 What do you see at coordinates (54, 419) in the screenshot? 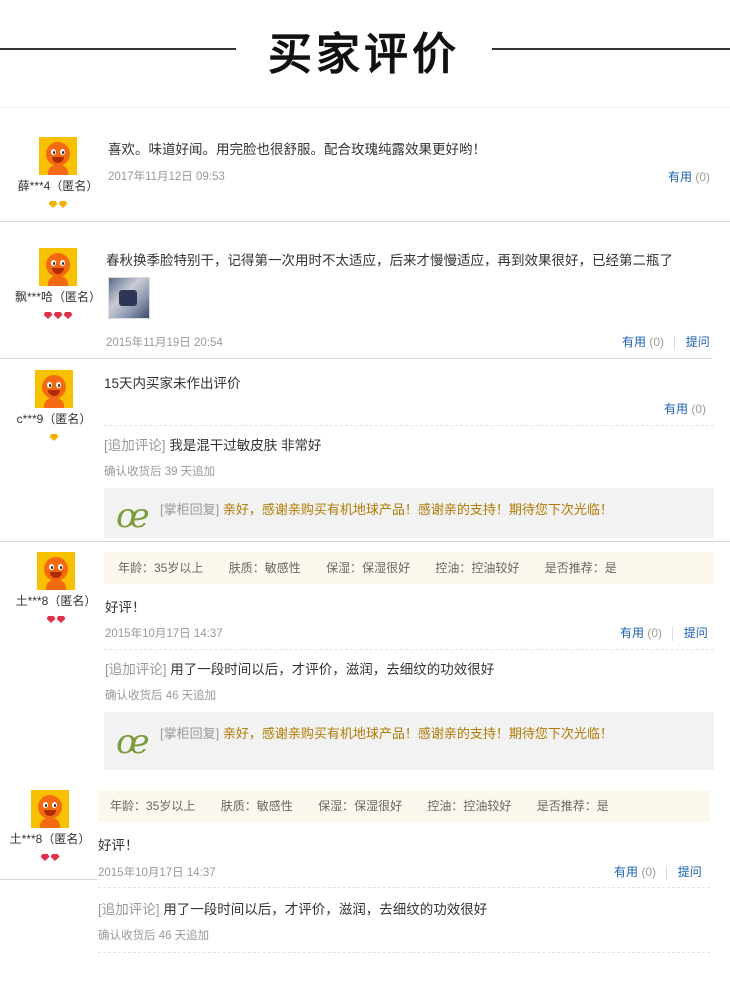
I see `reviewer-name: c***9（匿名）` at bounding box center [54, 419].